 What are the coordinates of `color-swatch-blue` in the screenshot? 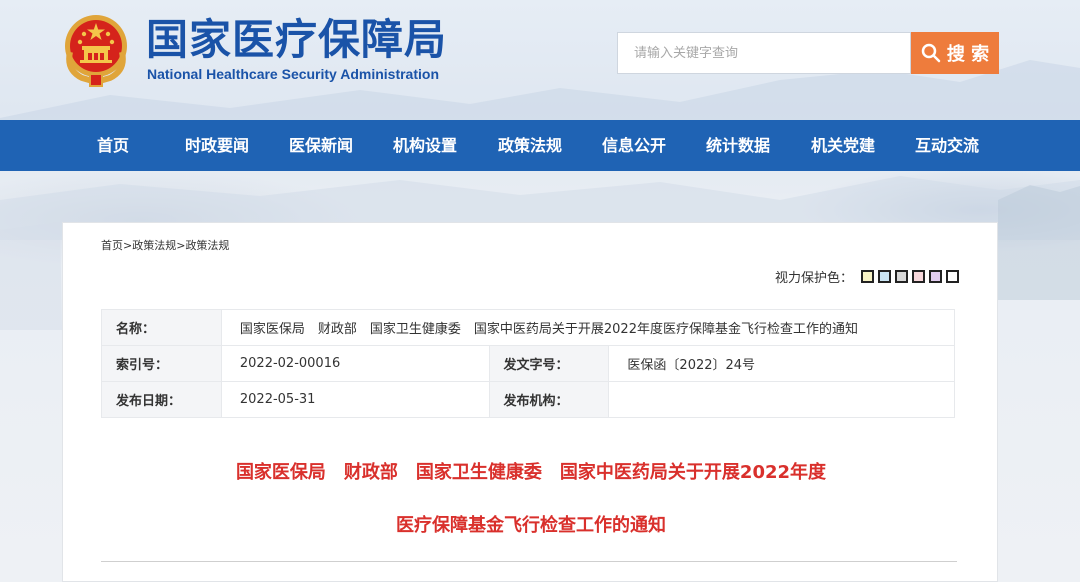 It's located at (884, 276).